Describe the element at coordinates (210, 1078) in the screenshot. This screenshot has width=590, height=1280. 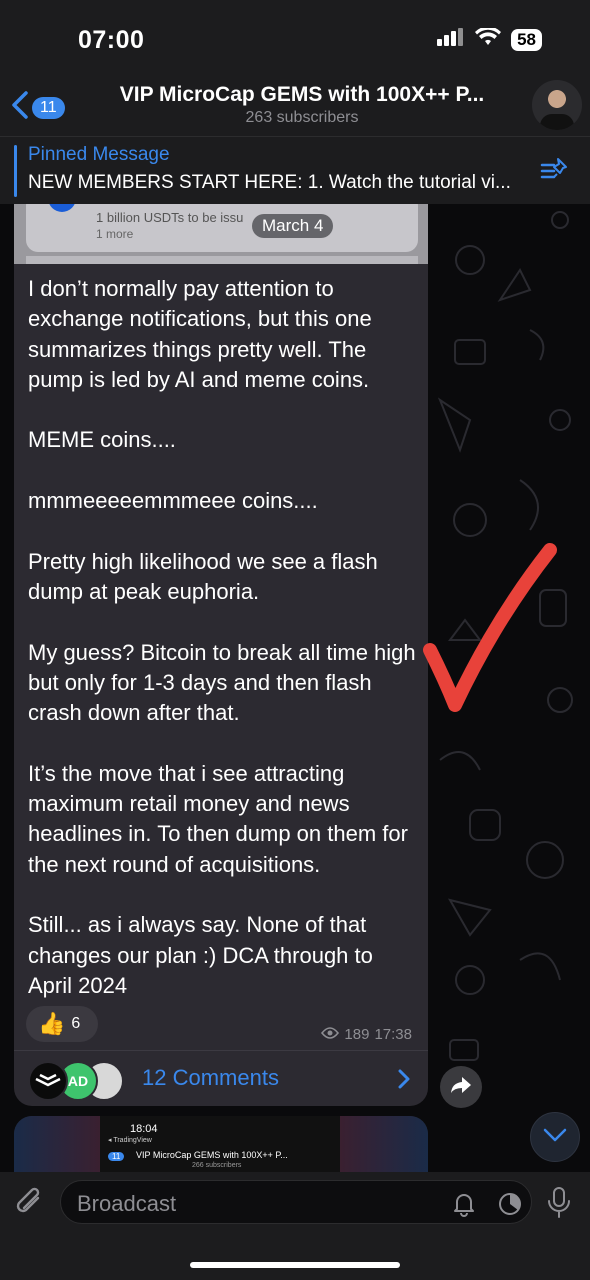
I see `comments-link: 12 Comments` at that location.